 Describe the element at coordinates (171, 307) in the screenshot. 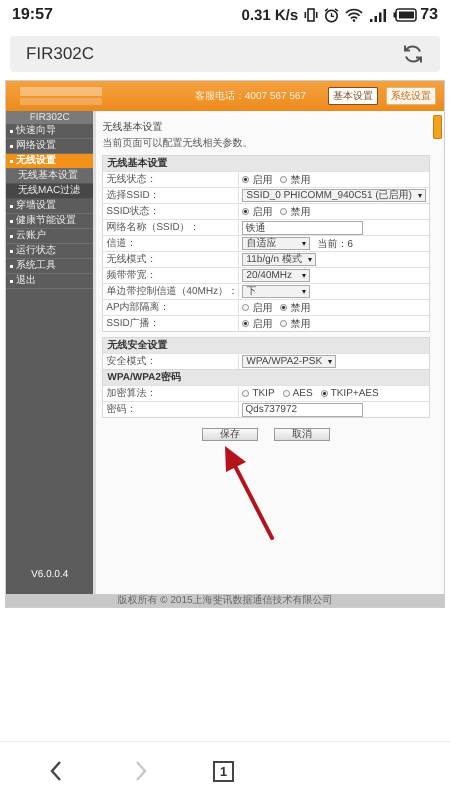

I see `field-label: AP内部隔离：` at that location.